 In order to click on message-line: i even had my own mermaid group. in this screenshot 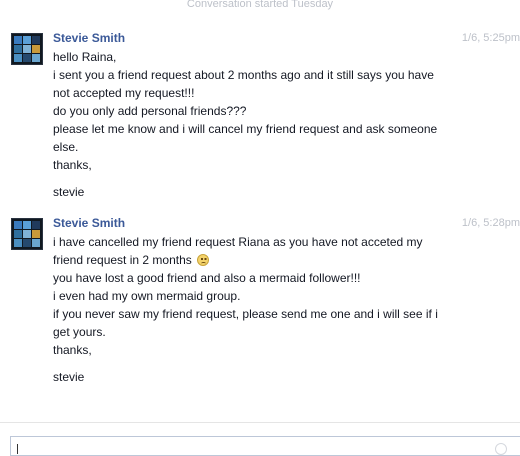, I will do `click(147, 296)`.